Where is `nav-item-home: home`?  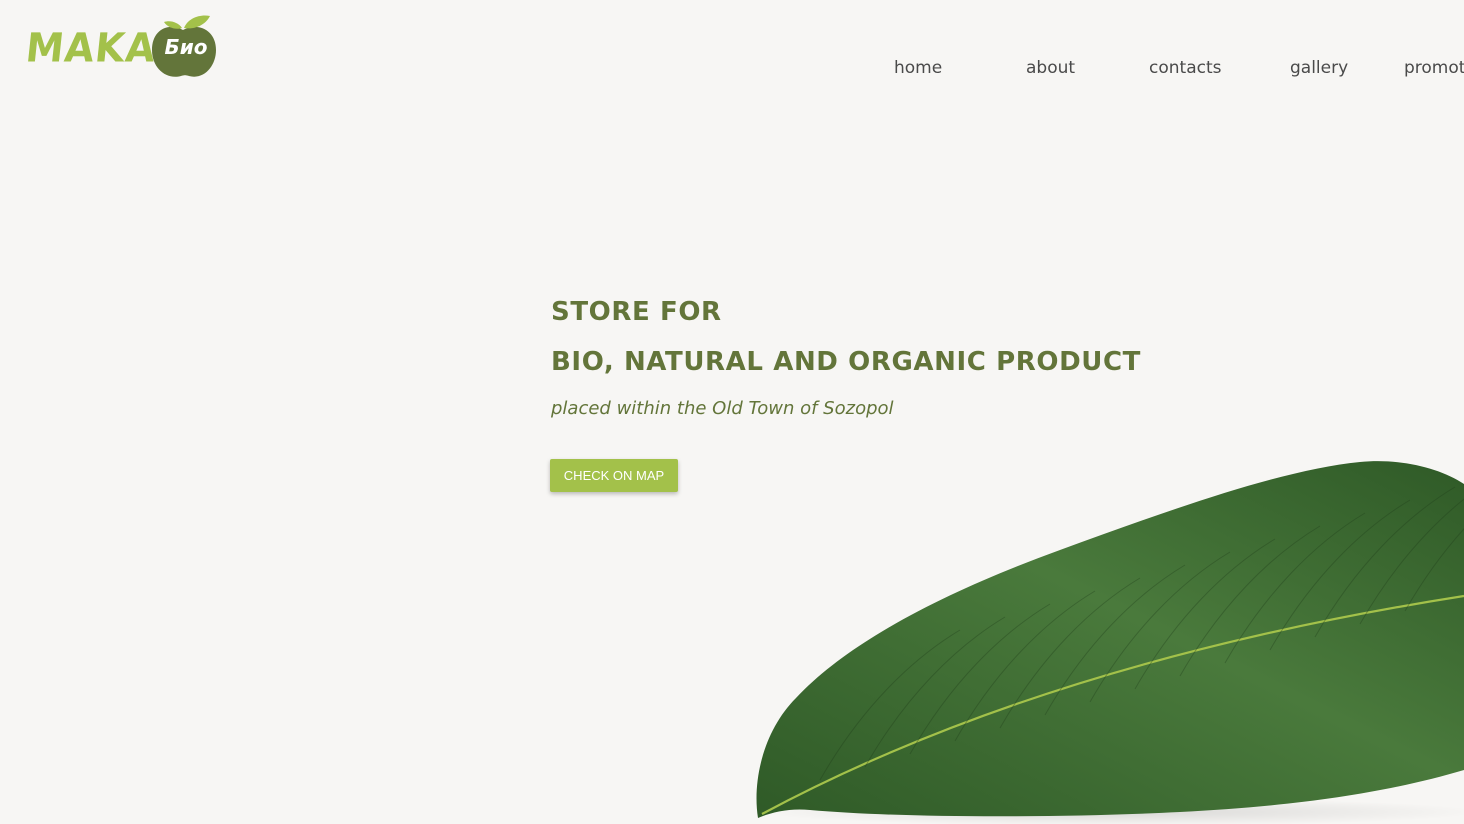
nav-item-home: home is located at coordinates (918, 68).